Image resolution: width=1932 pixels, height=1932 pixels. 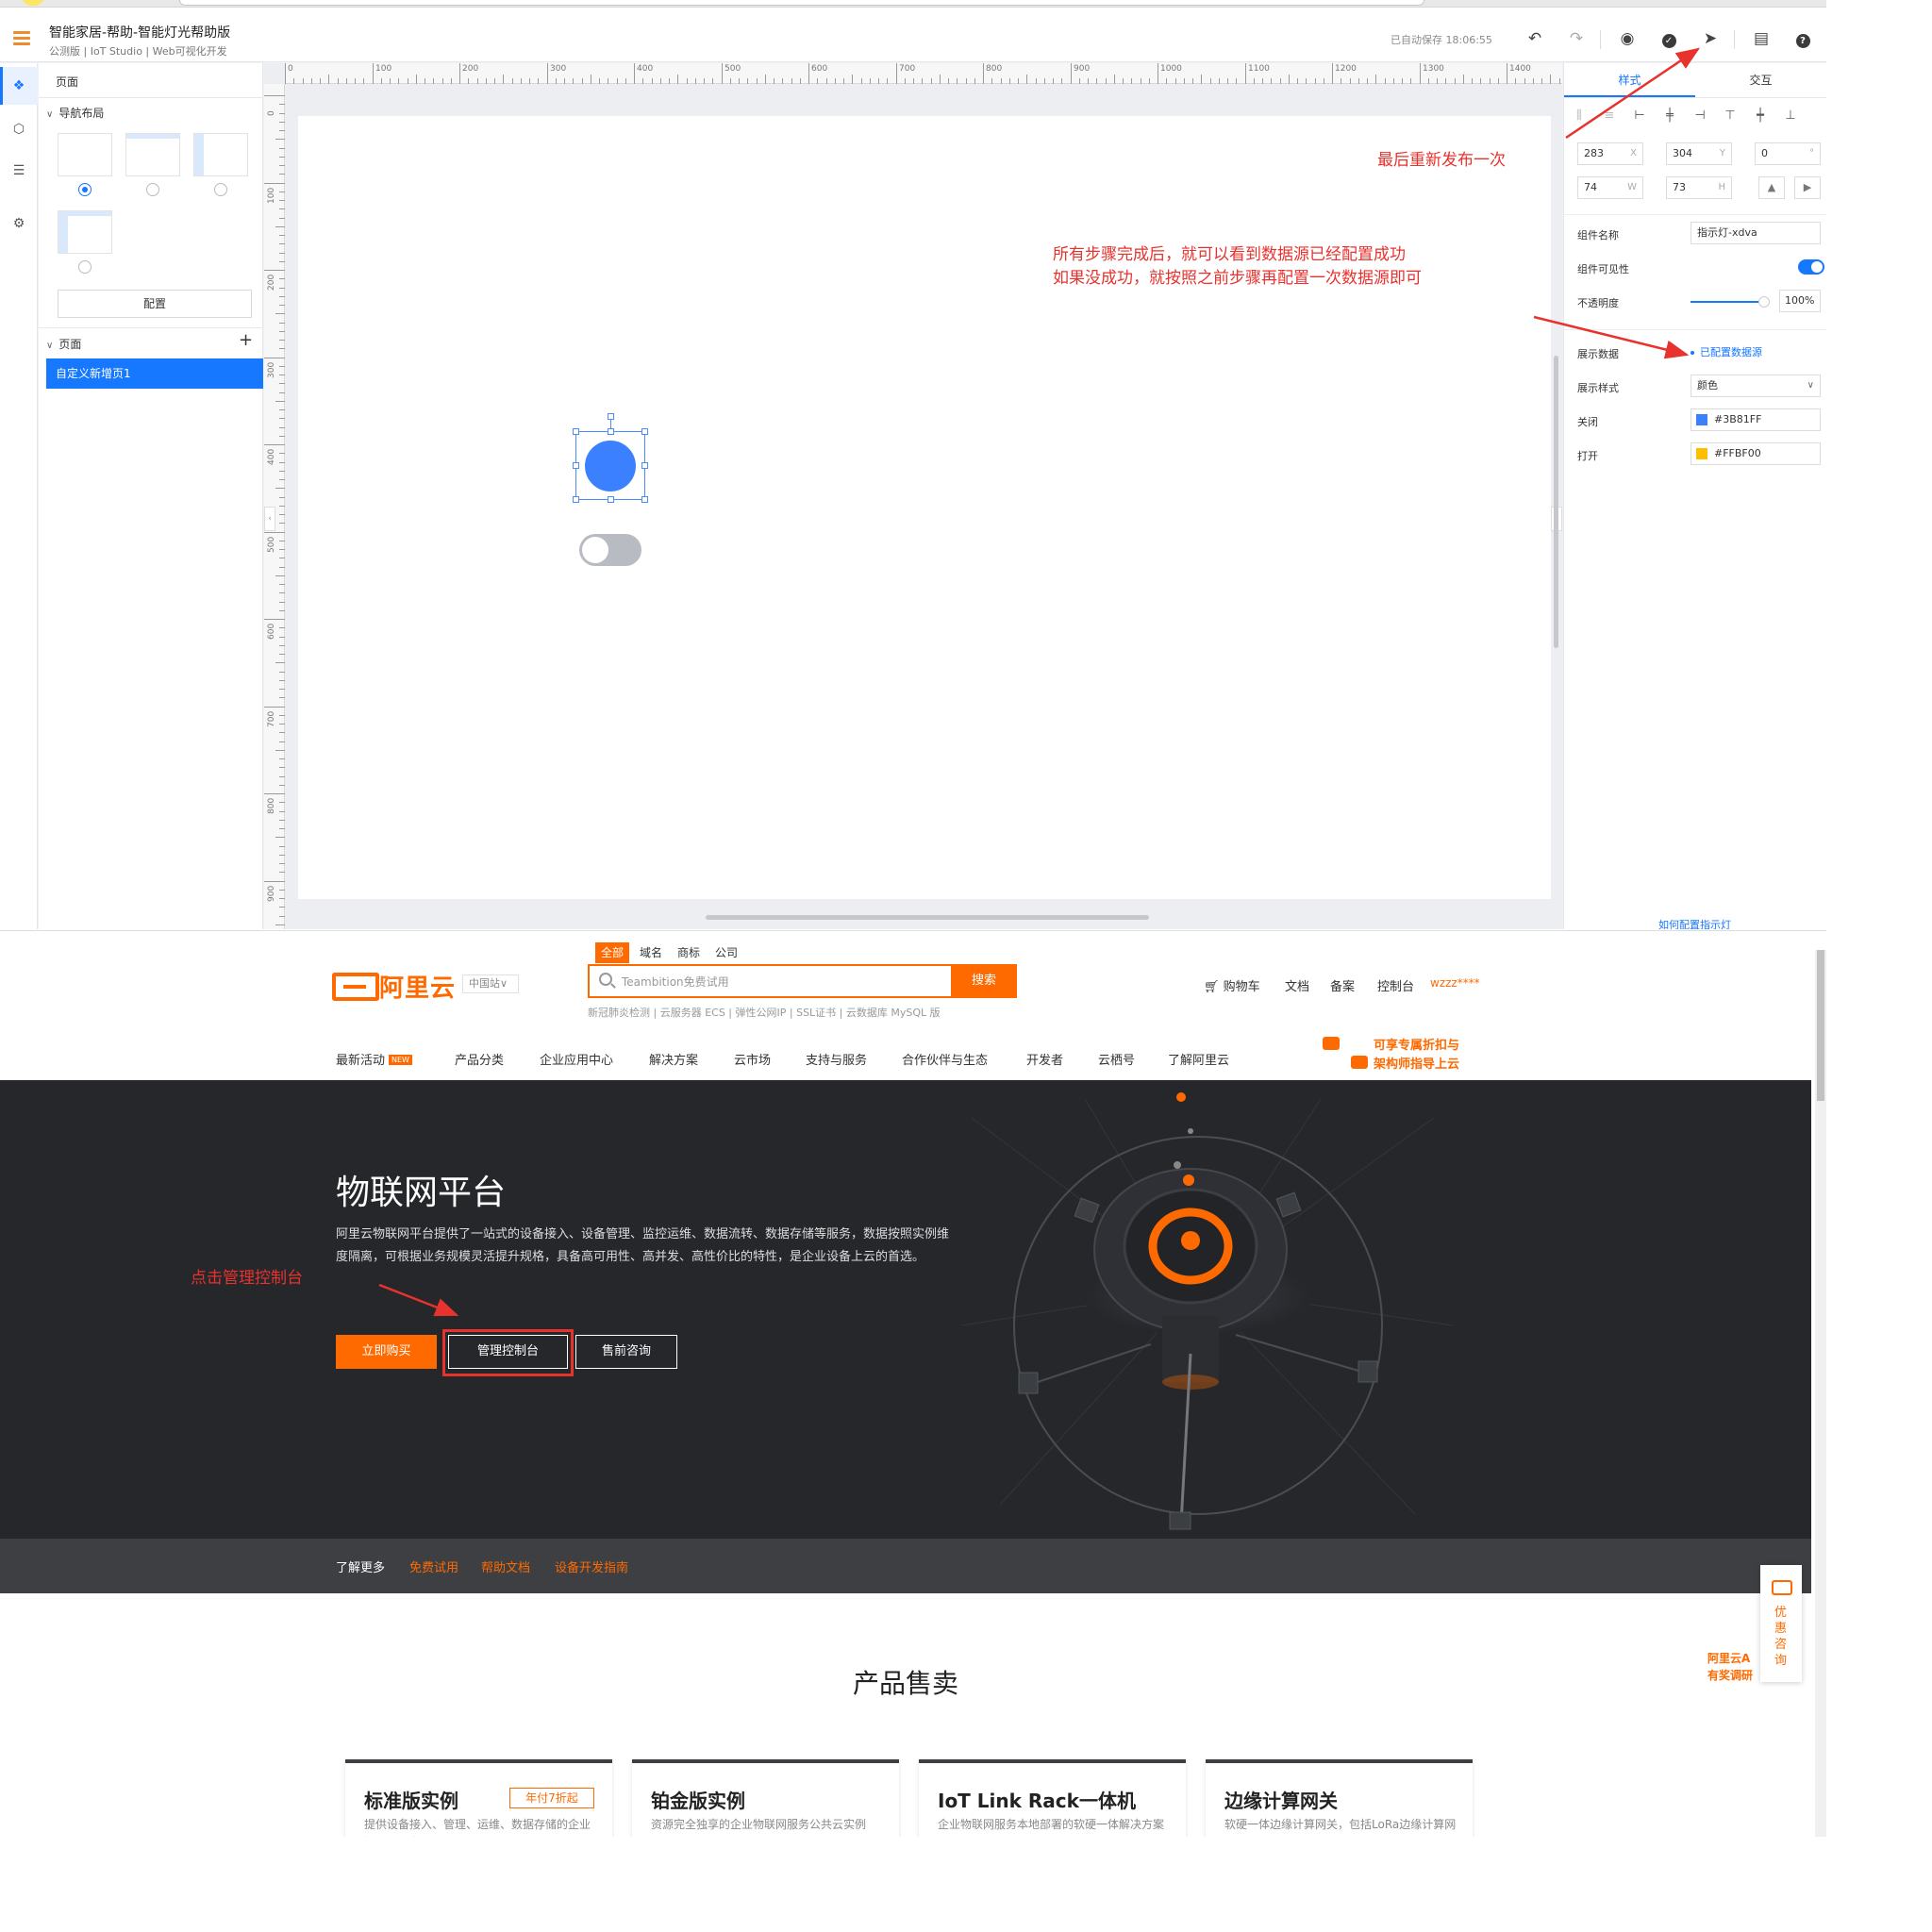 What do you see at coordinates (269, 519) in the screenshot?
I see `collapse-left-icon: ‹` at bounding box center [269, 519].